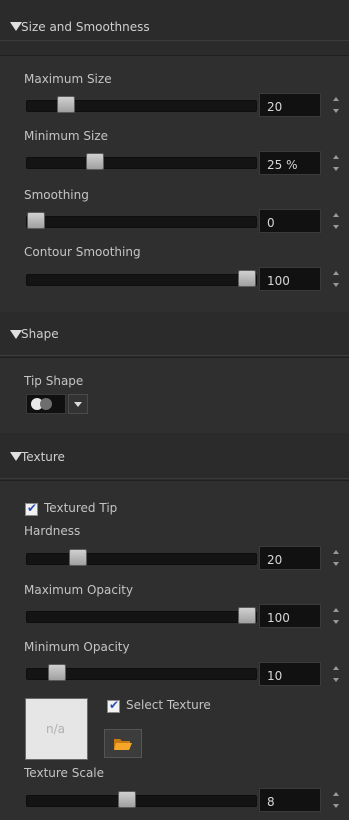  Describe the element at coordinates (79, 590) in the screenshot. I see `maximum-opacity-label: Maximum Opacity` at that location.